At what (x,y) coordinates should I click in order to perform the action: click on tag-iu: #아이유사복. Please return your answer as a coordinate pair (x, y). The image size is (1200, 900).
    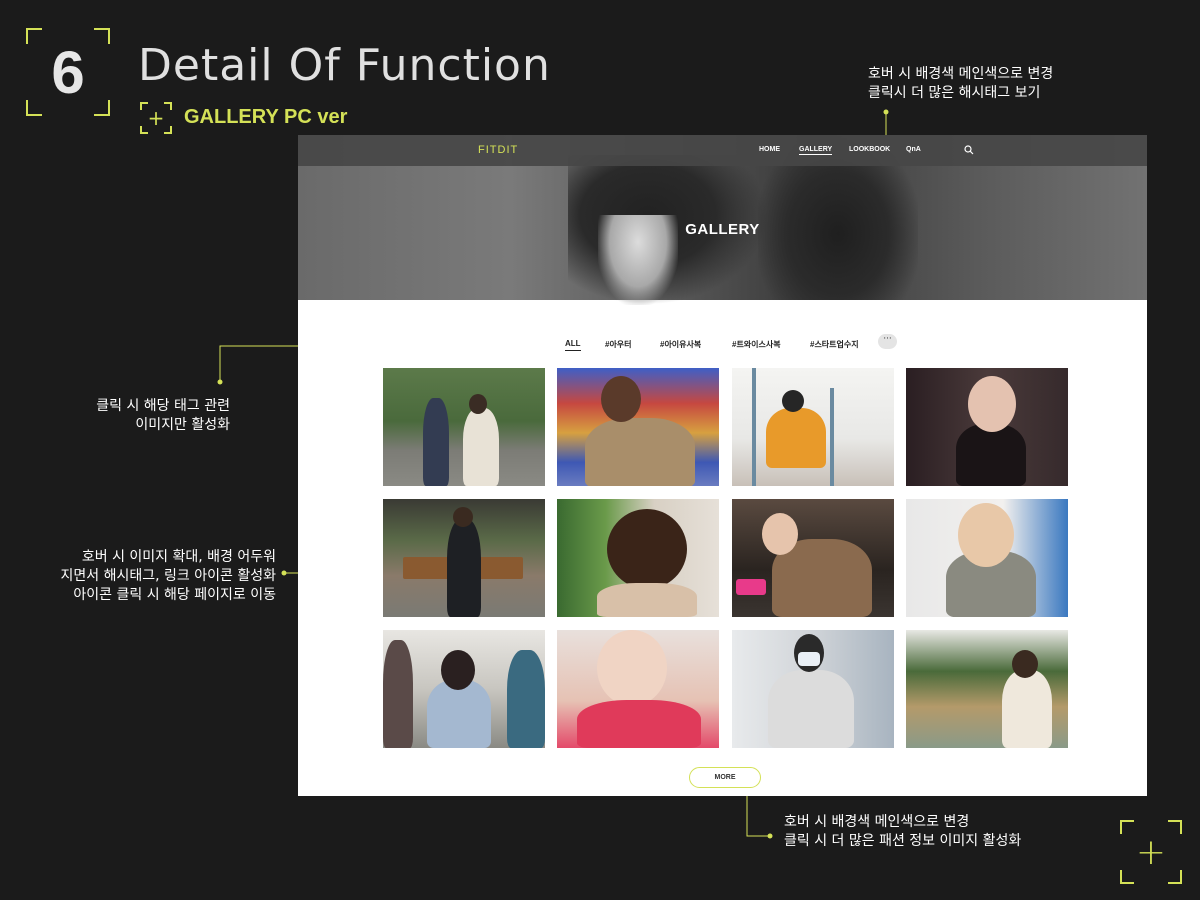
    Looking at the image, I should click on (680, 344).